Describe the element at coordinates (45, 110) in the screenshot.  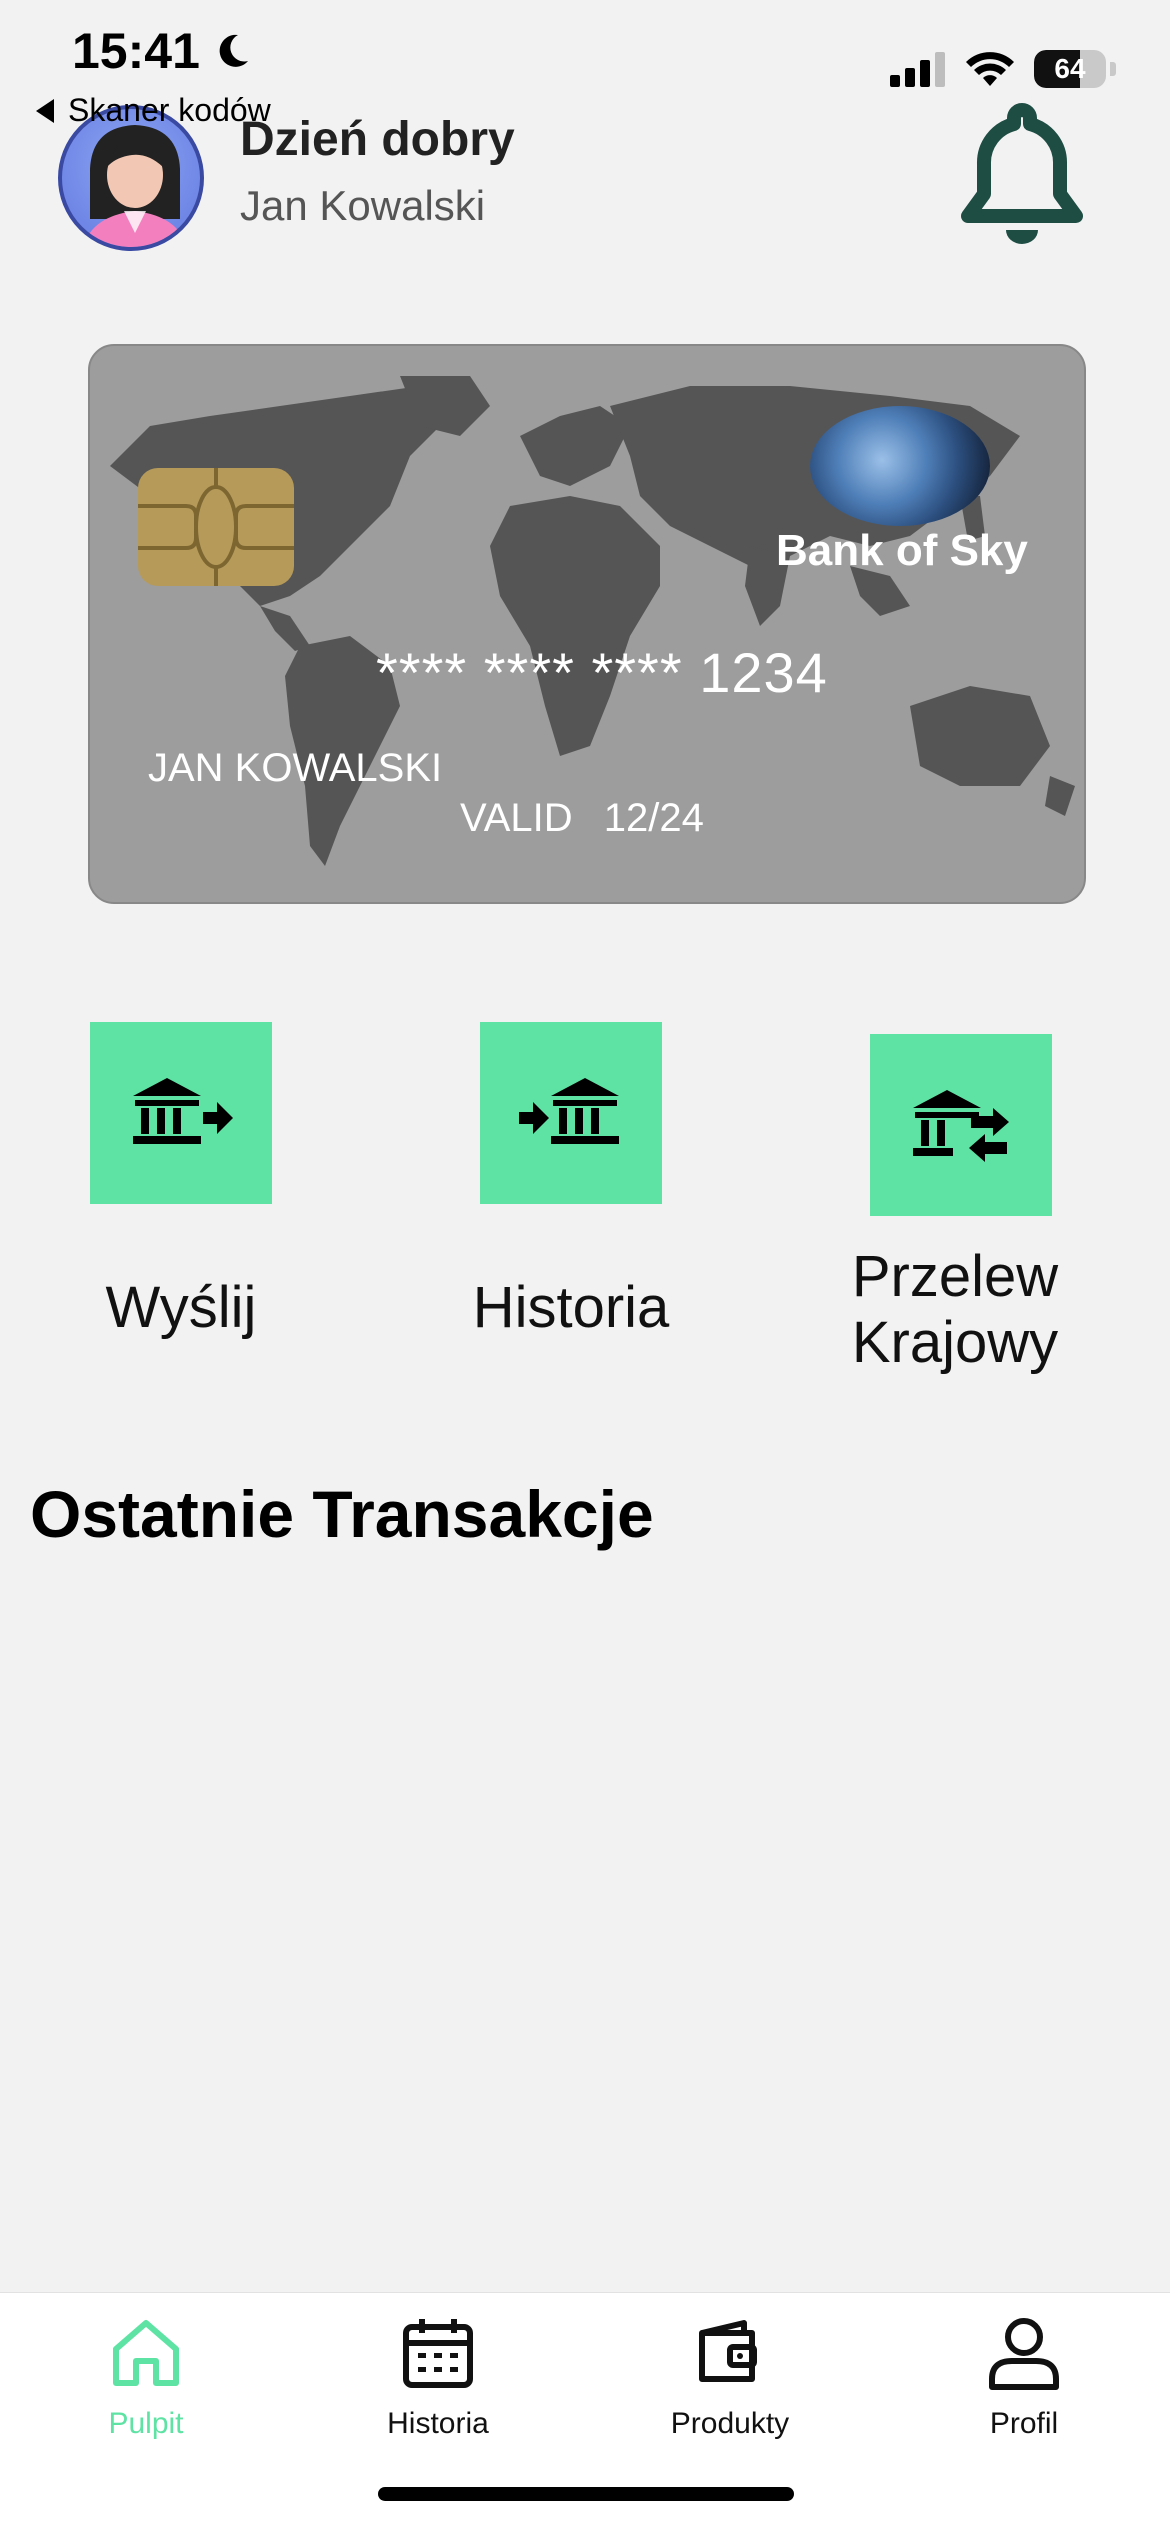
I see `back-arrow-icon` at that location.